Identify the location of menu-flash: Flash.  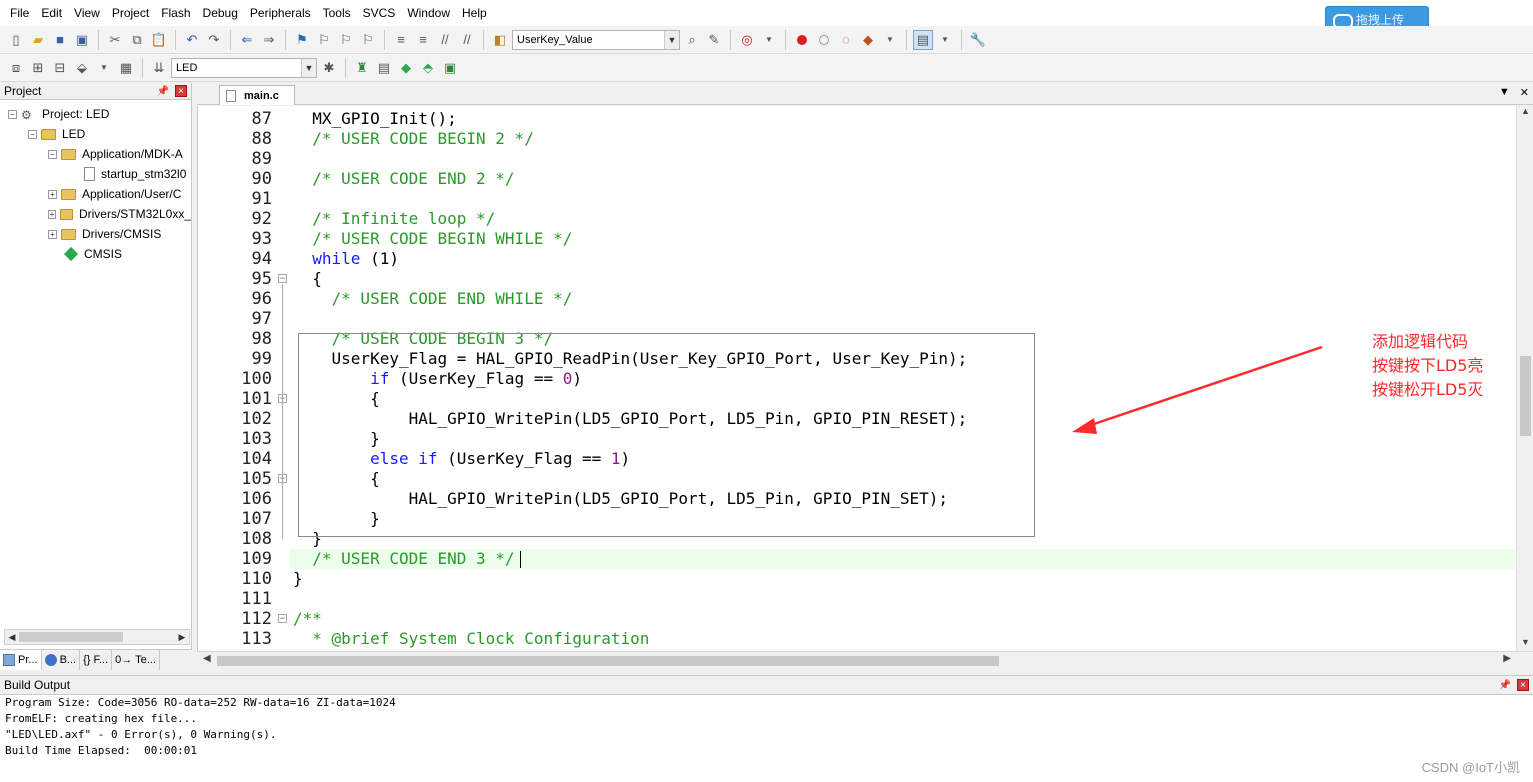
(175, 13).